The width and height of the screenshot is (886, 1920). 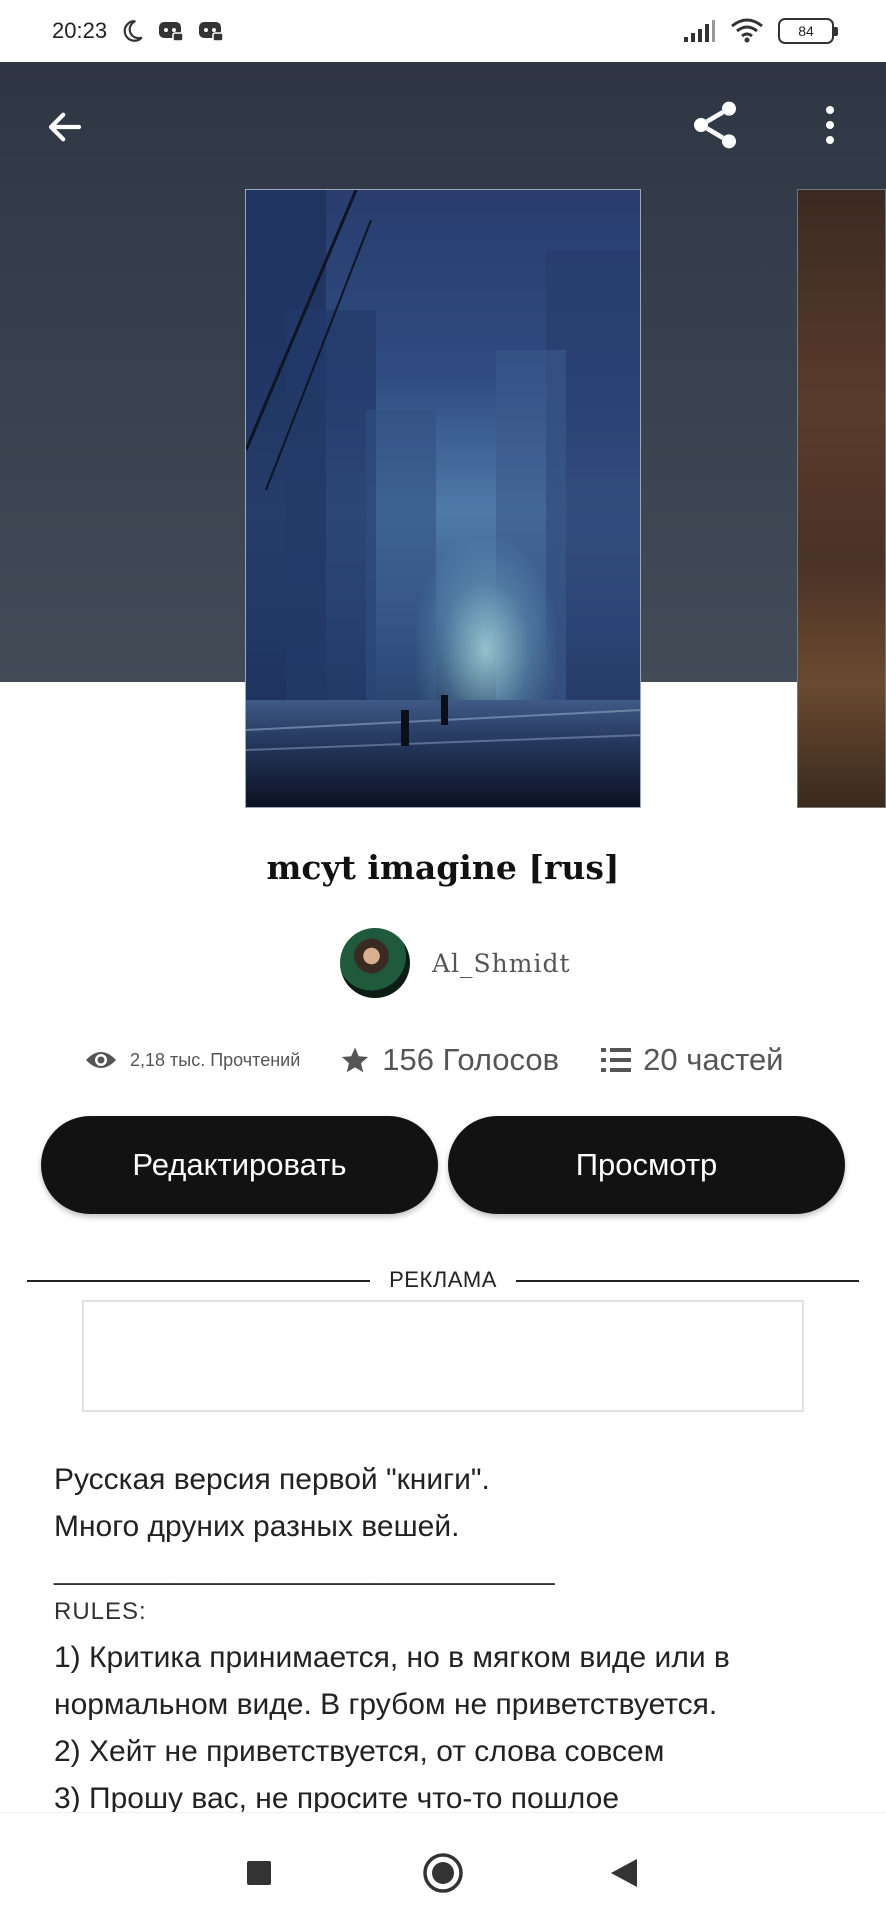 I want to click on more-options-button, so click(x=830, y=125).